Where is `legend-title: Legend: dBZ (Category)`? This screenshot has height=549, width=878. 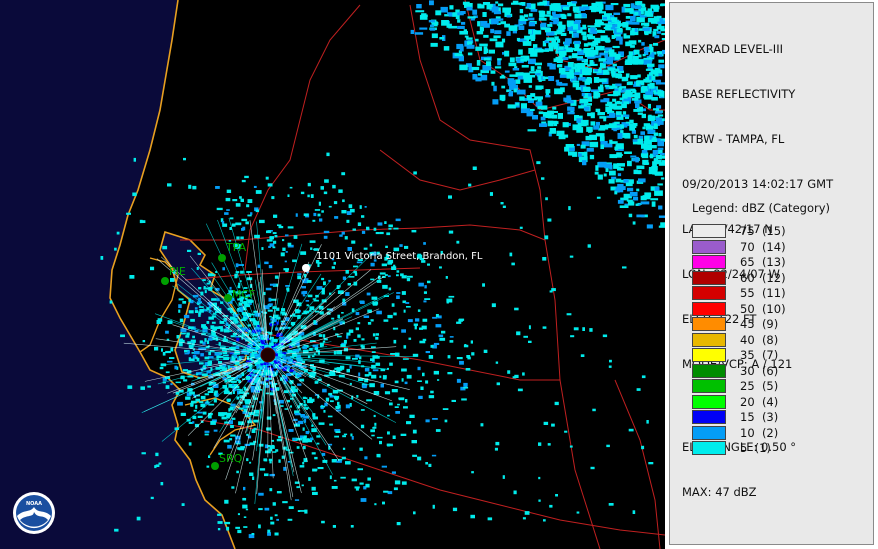 legend-title: Legend: dBZ (Category) is located at coordinates (761, 208).